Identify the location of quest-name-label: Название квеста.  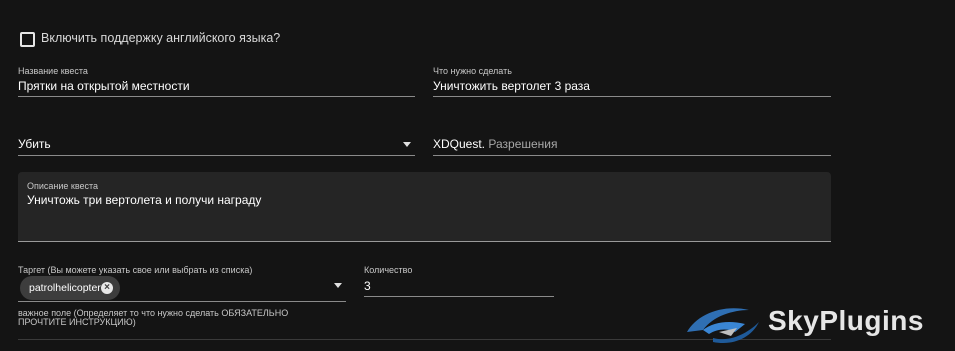
(53, 71).